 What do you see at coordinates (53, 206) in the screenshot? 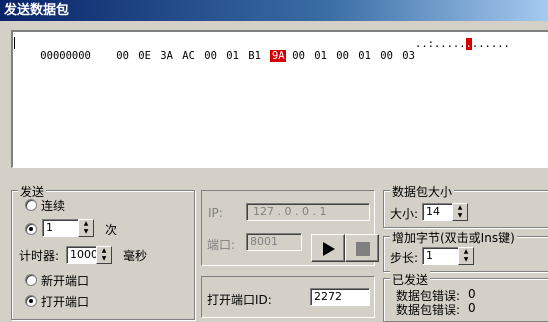
I see `continuous-label: 连续` at bounding box center [53, 206].